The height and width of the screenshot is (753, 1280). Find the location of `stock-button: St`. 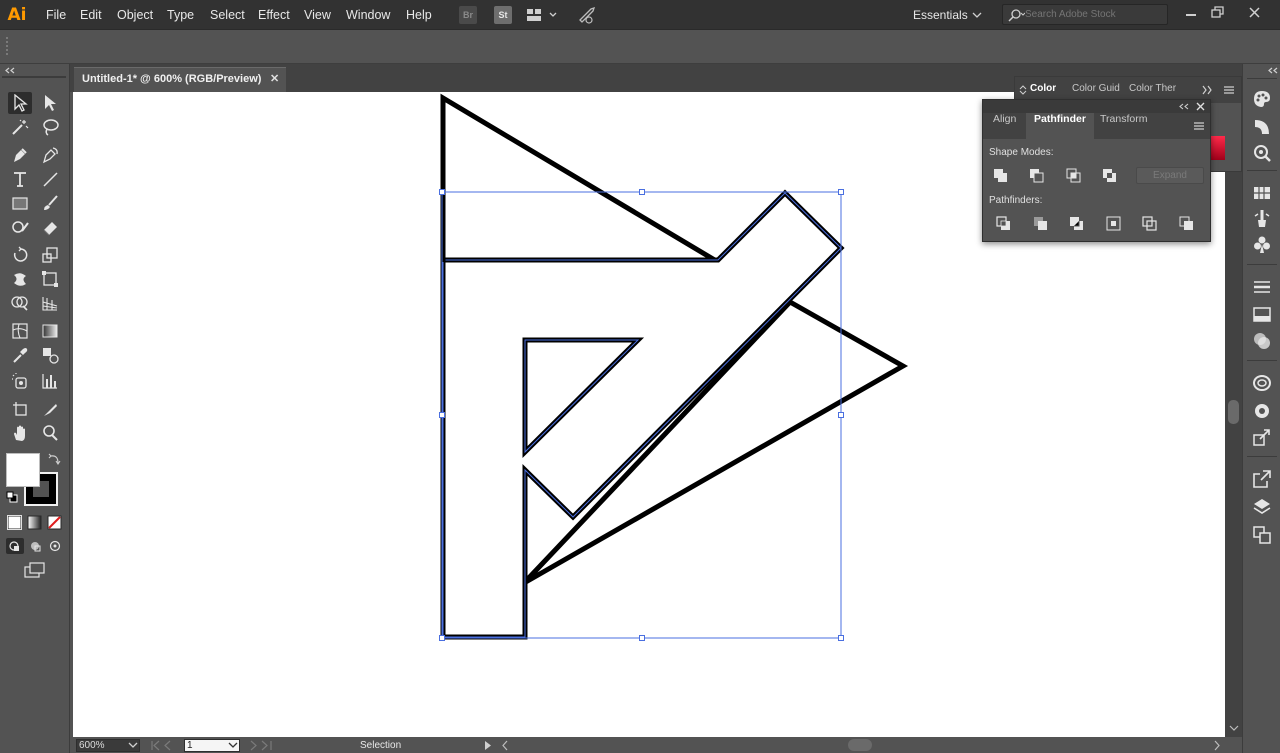

stock-button: St is located at coordinates (503, 15).